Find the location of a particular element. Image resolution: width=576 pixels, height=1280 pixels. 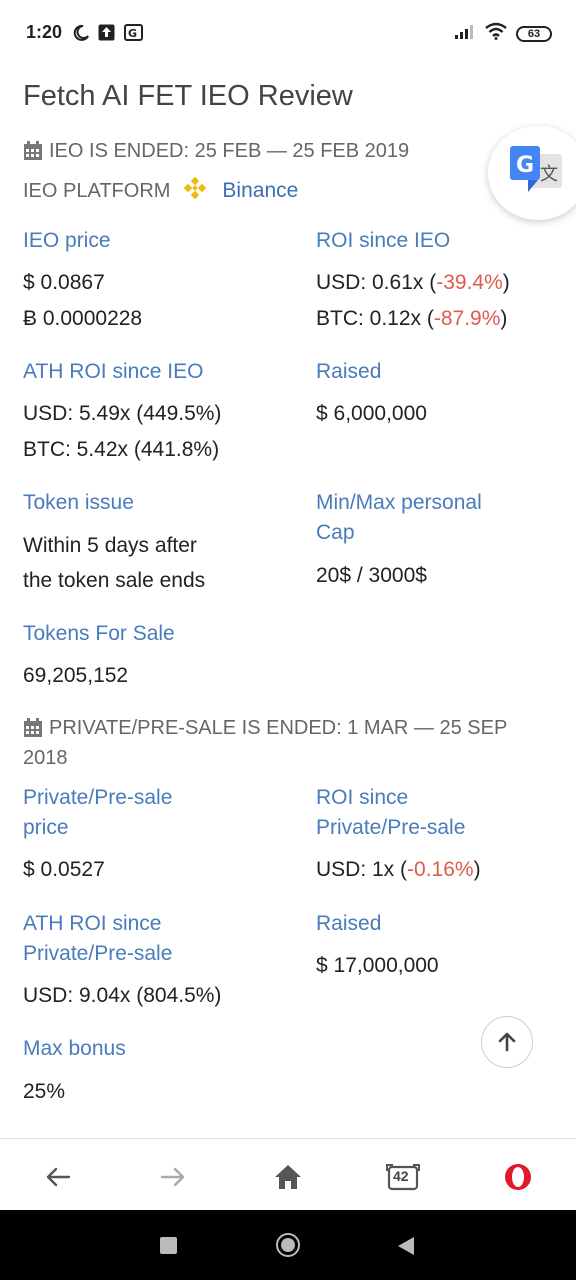

forward-button is located at coordinates (173, 1177).